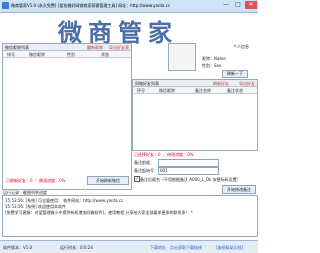 This screenshot has height=253, width=320. What do you see at coordinates (105, 55) in the screenshot?
I see `col-state: 状态` at bounding box center [105, 55].